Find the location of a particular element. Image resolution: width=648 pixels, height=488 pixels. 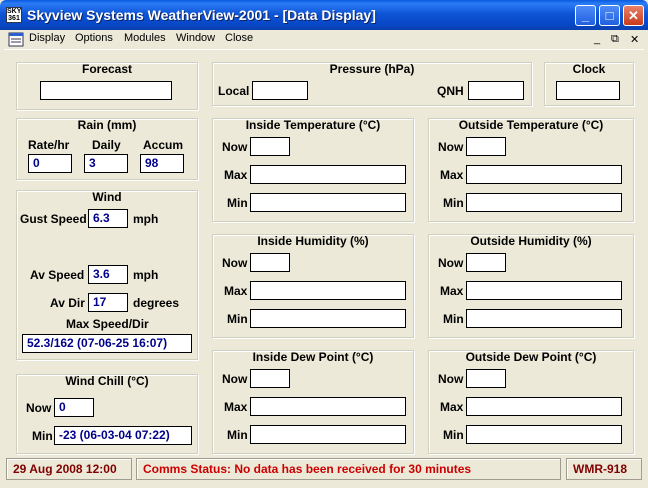

inside-hum-max-field is located at coordinates (328, 290).